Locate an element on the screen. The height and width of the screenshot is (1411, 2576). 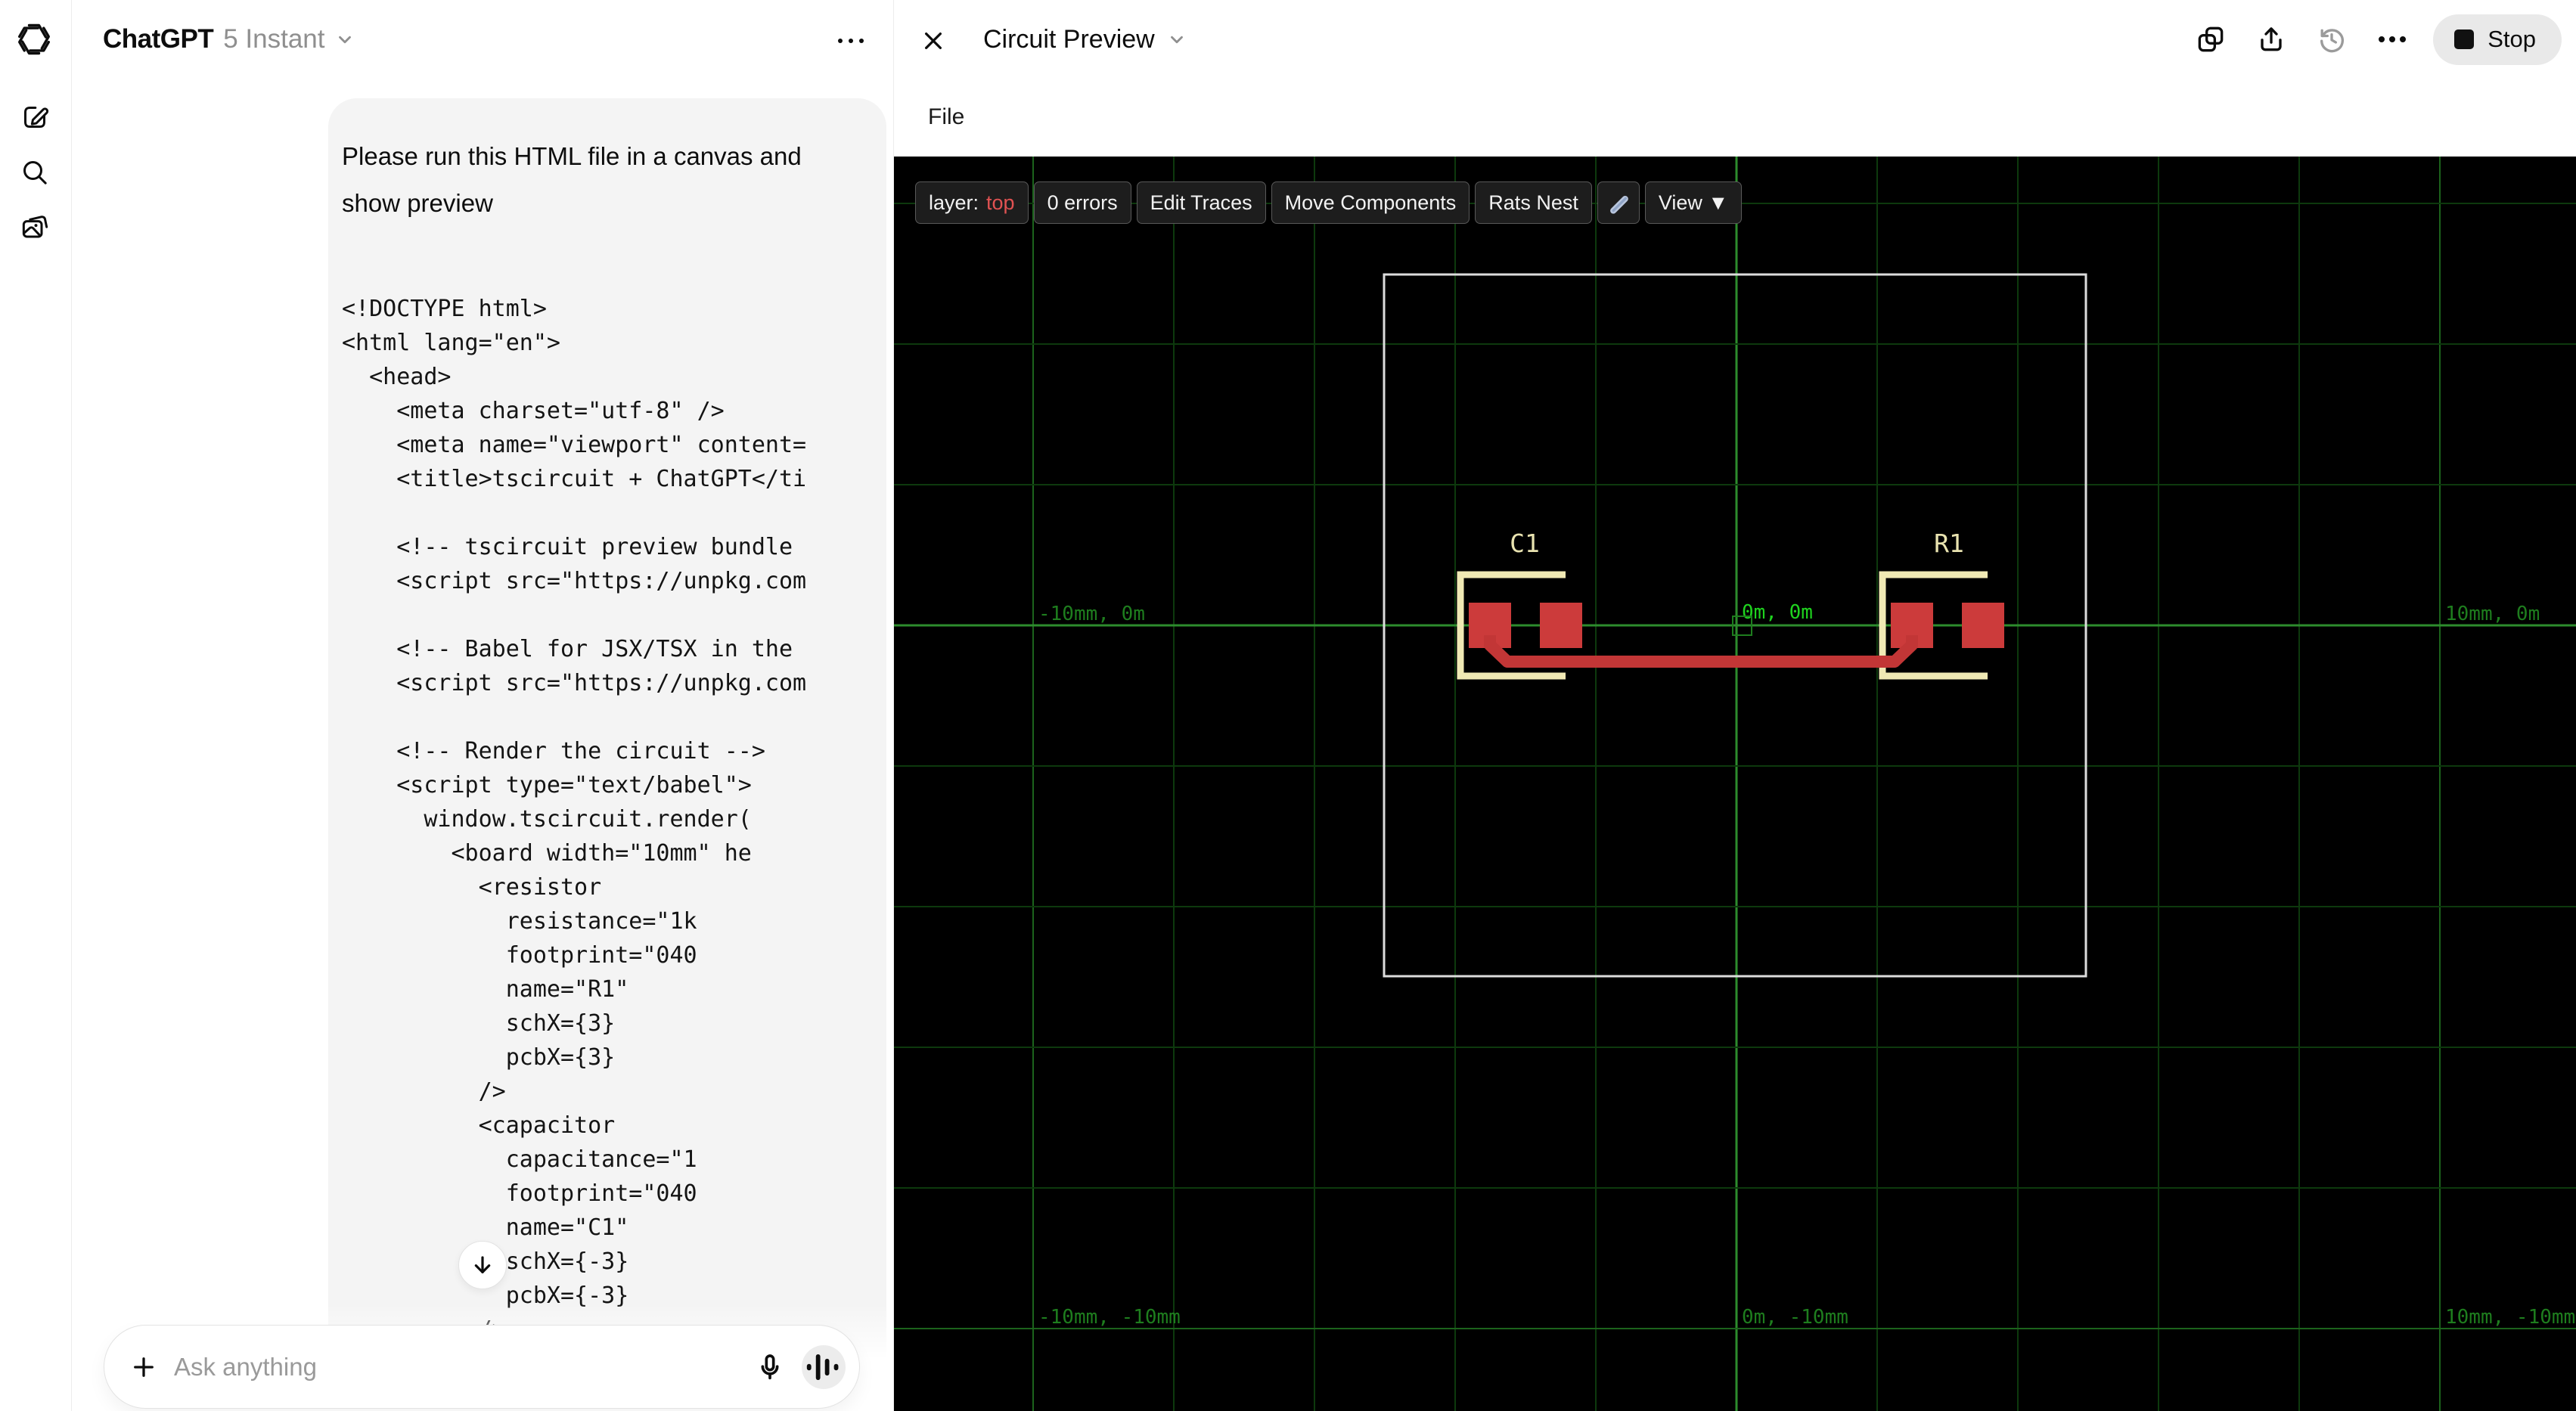
share-upload-icon is located at coordinates (2271, 39).